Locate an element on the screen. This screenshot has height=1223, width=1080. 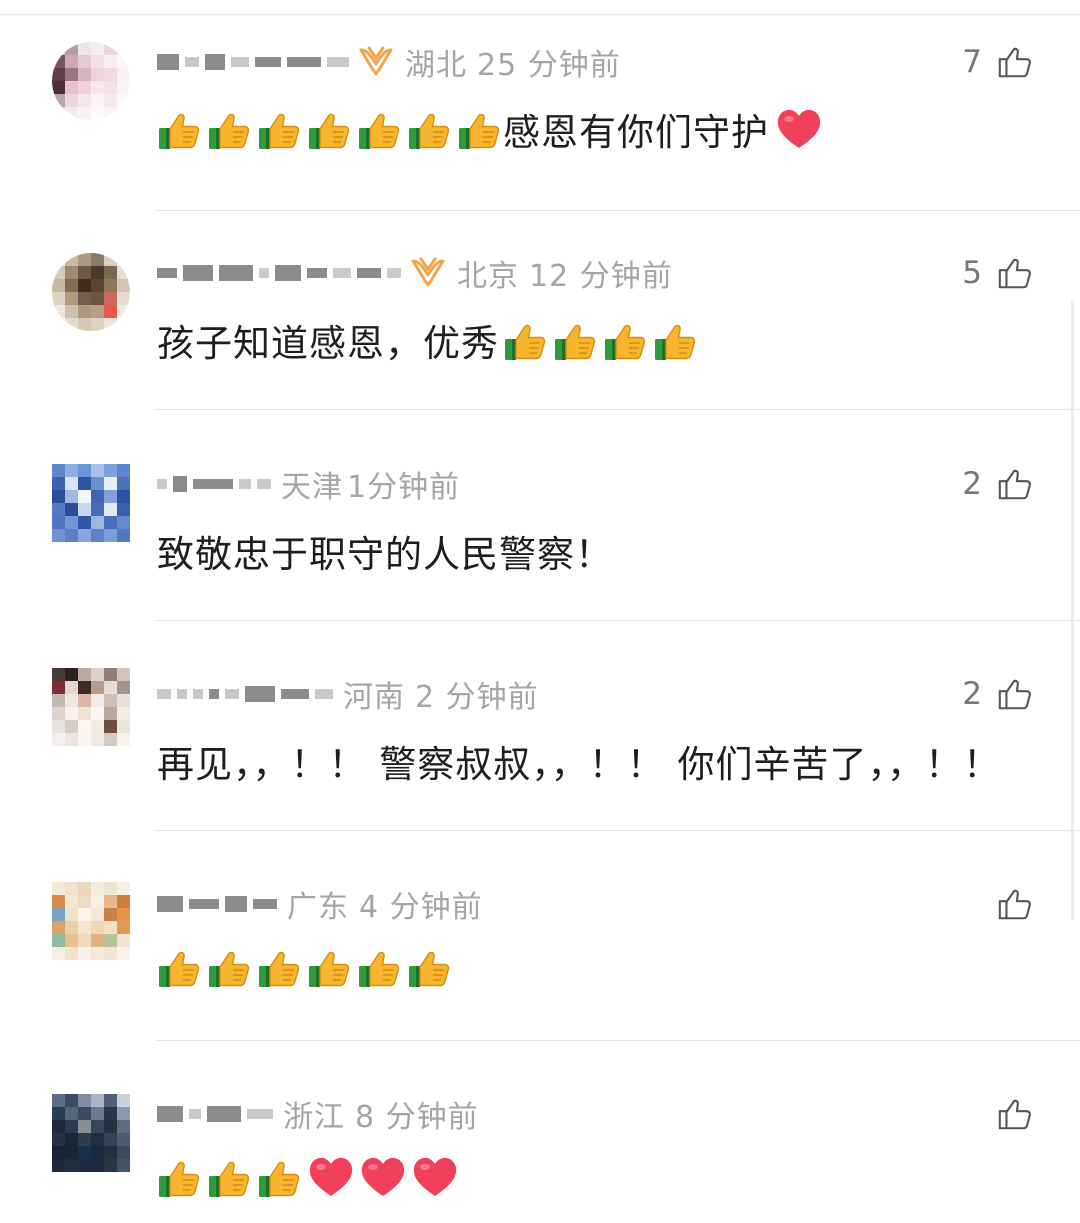
comment-text: 致敬忠于职守的人民警察！ is located at coordinates (385, 551).